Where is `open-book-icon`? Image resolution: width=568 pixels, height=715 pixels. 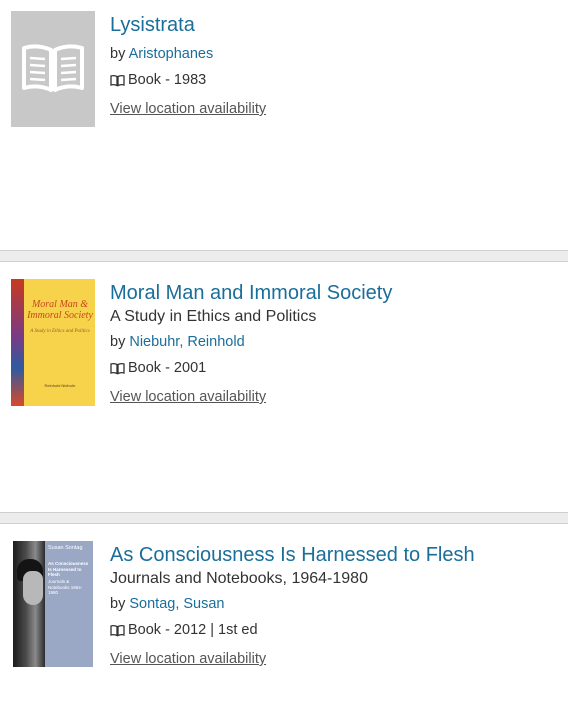 open-book-icon is located at coordinates (53, 68).